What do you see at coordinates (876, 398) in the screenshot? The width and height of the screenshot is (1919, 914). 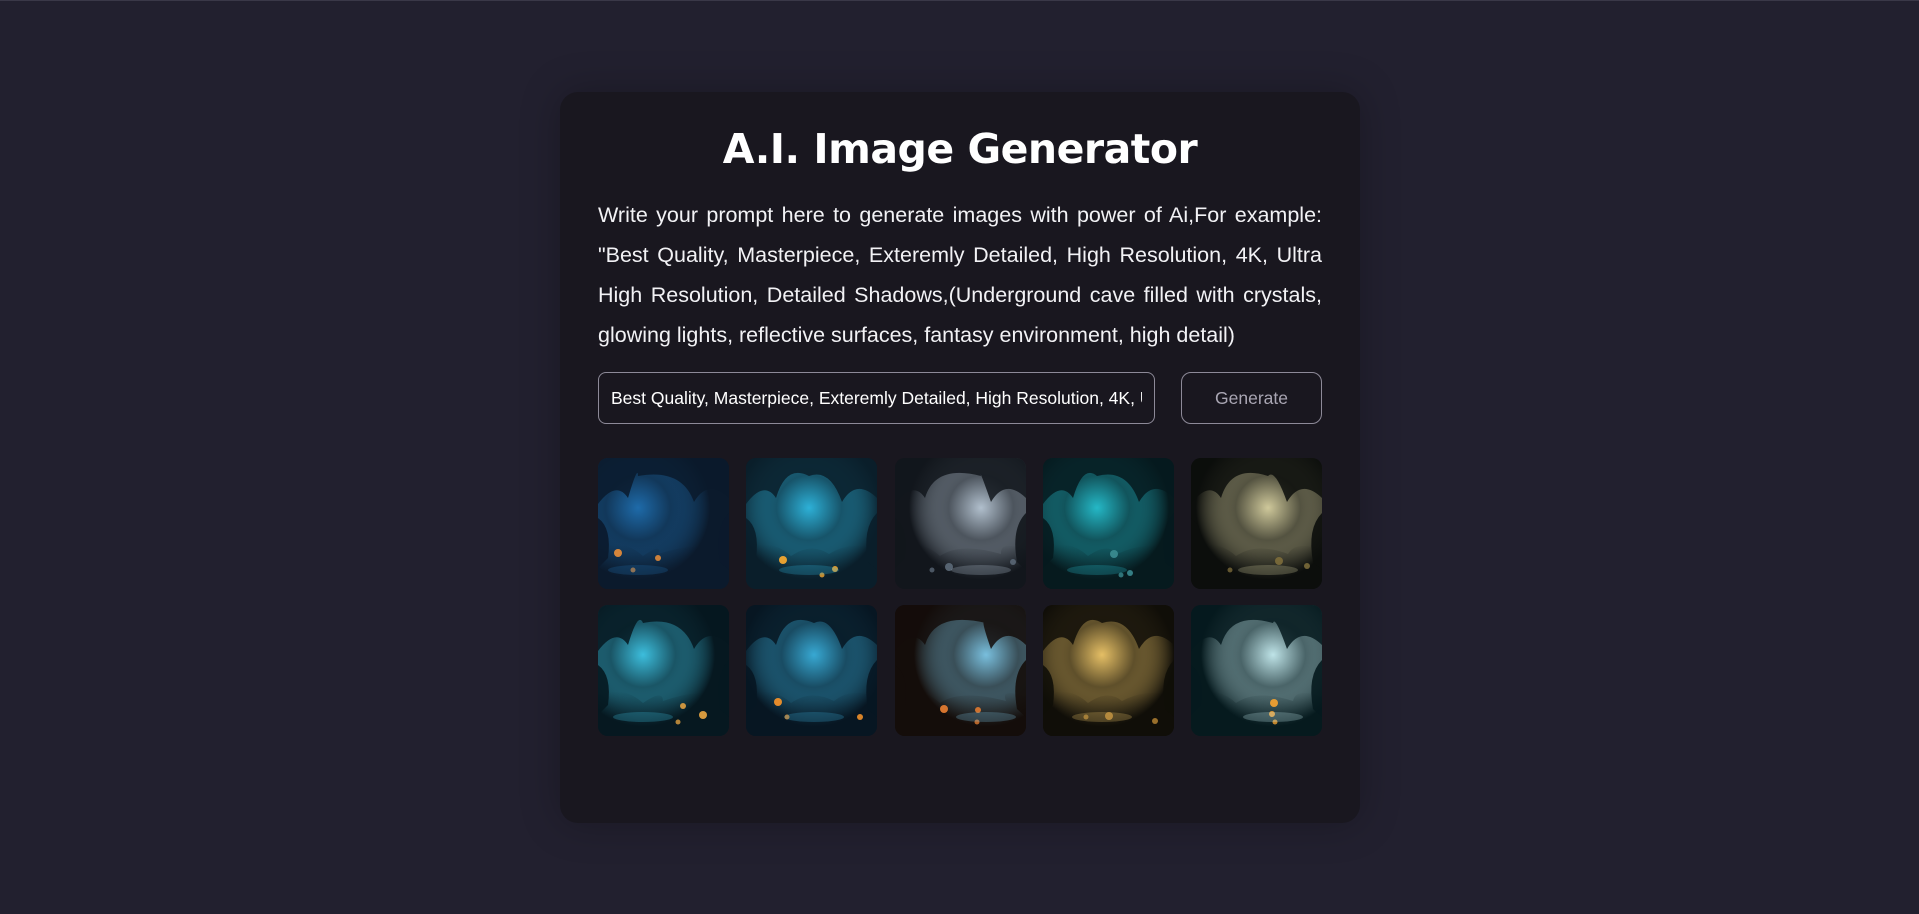 I see `prompt-input` at bounding box center [876, 398].